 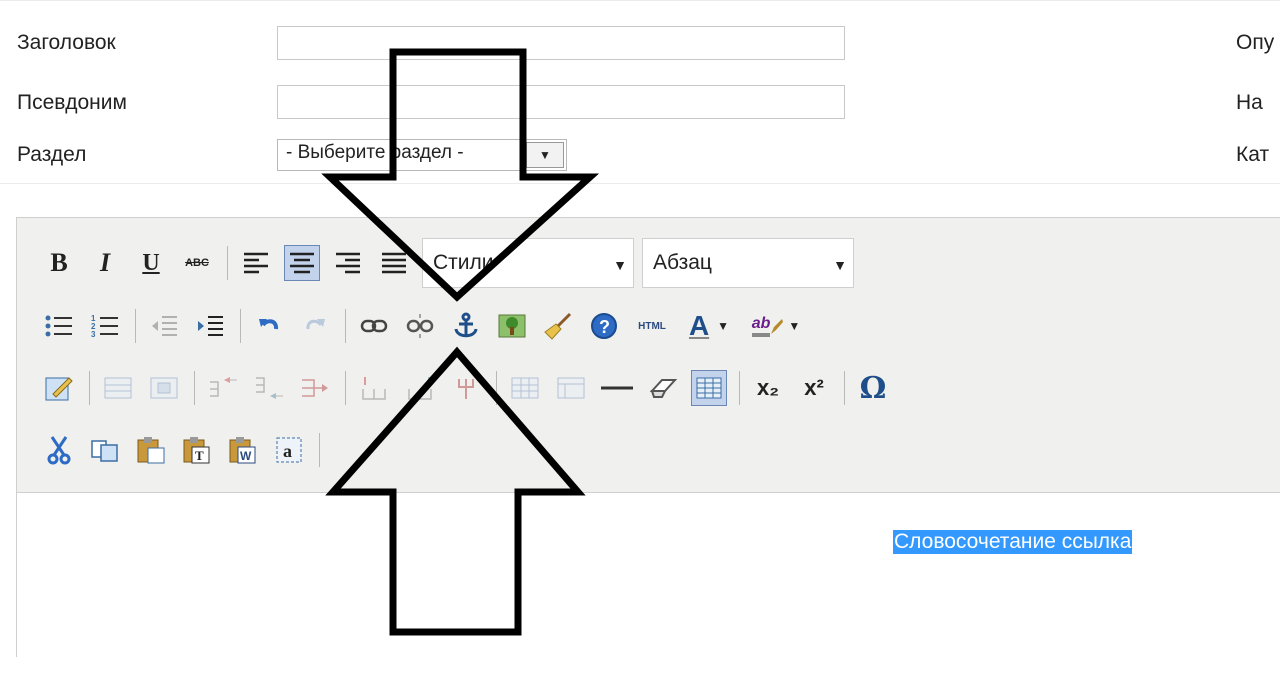 What do you see at coordinates (1253, 154) in the screenshot?
I see `category-label: Кат` at bounding box center [1253, 154].